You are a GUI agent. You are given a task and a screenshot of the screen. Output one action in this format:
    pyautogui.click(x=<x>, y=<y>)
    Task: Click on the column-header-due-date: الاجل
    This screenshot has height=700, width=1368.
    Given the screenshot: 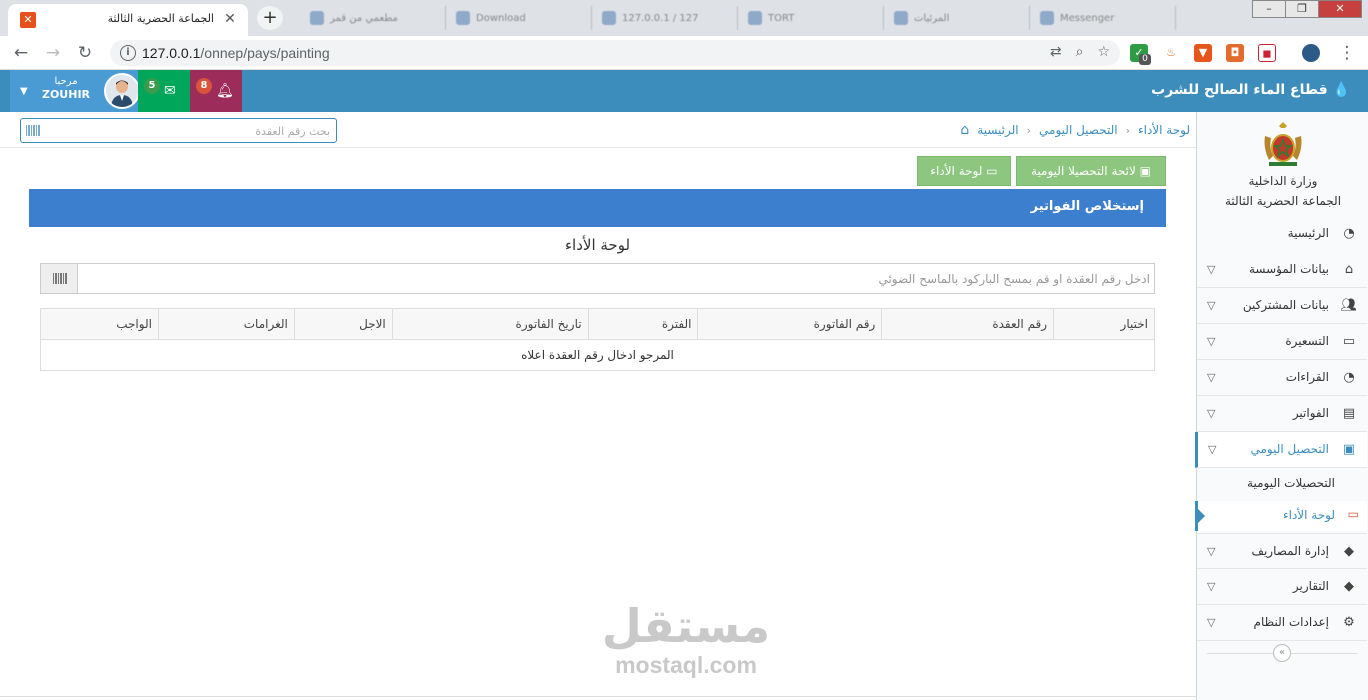 What is the action you would take?
    pyautogui.click(x=343, y=324)
    